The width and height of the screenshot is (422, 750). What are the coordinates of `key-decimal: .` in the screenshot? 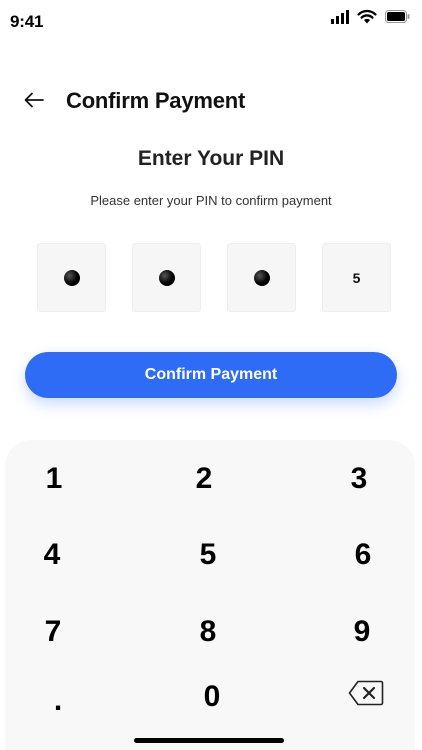 It's located at (58, 701).